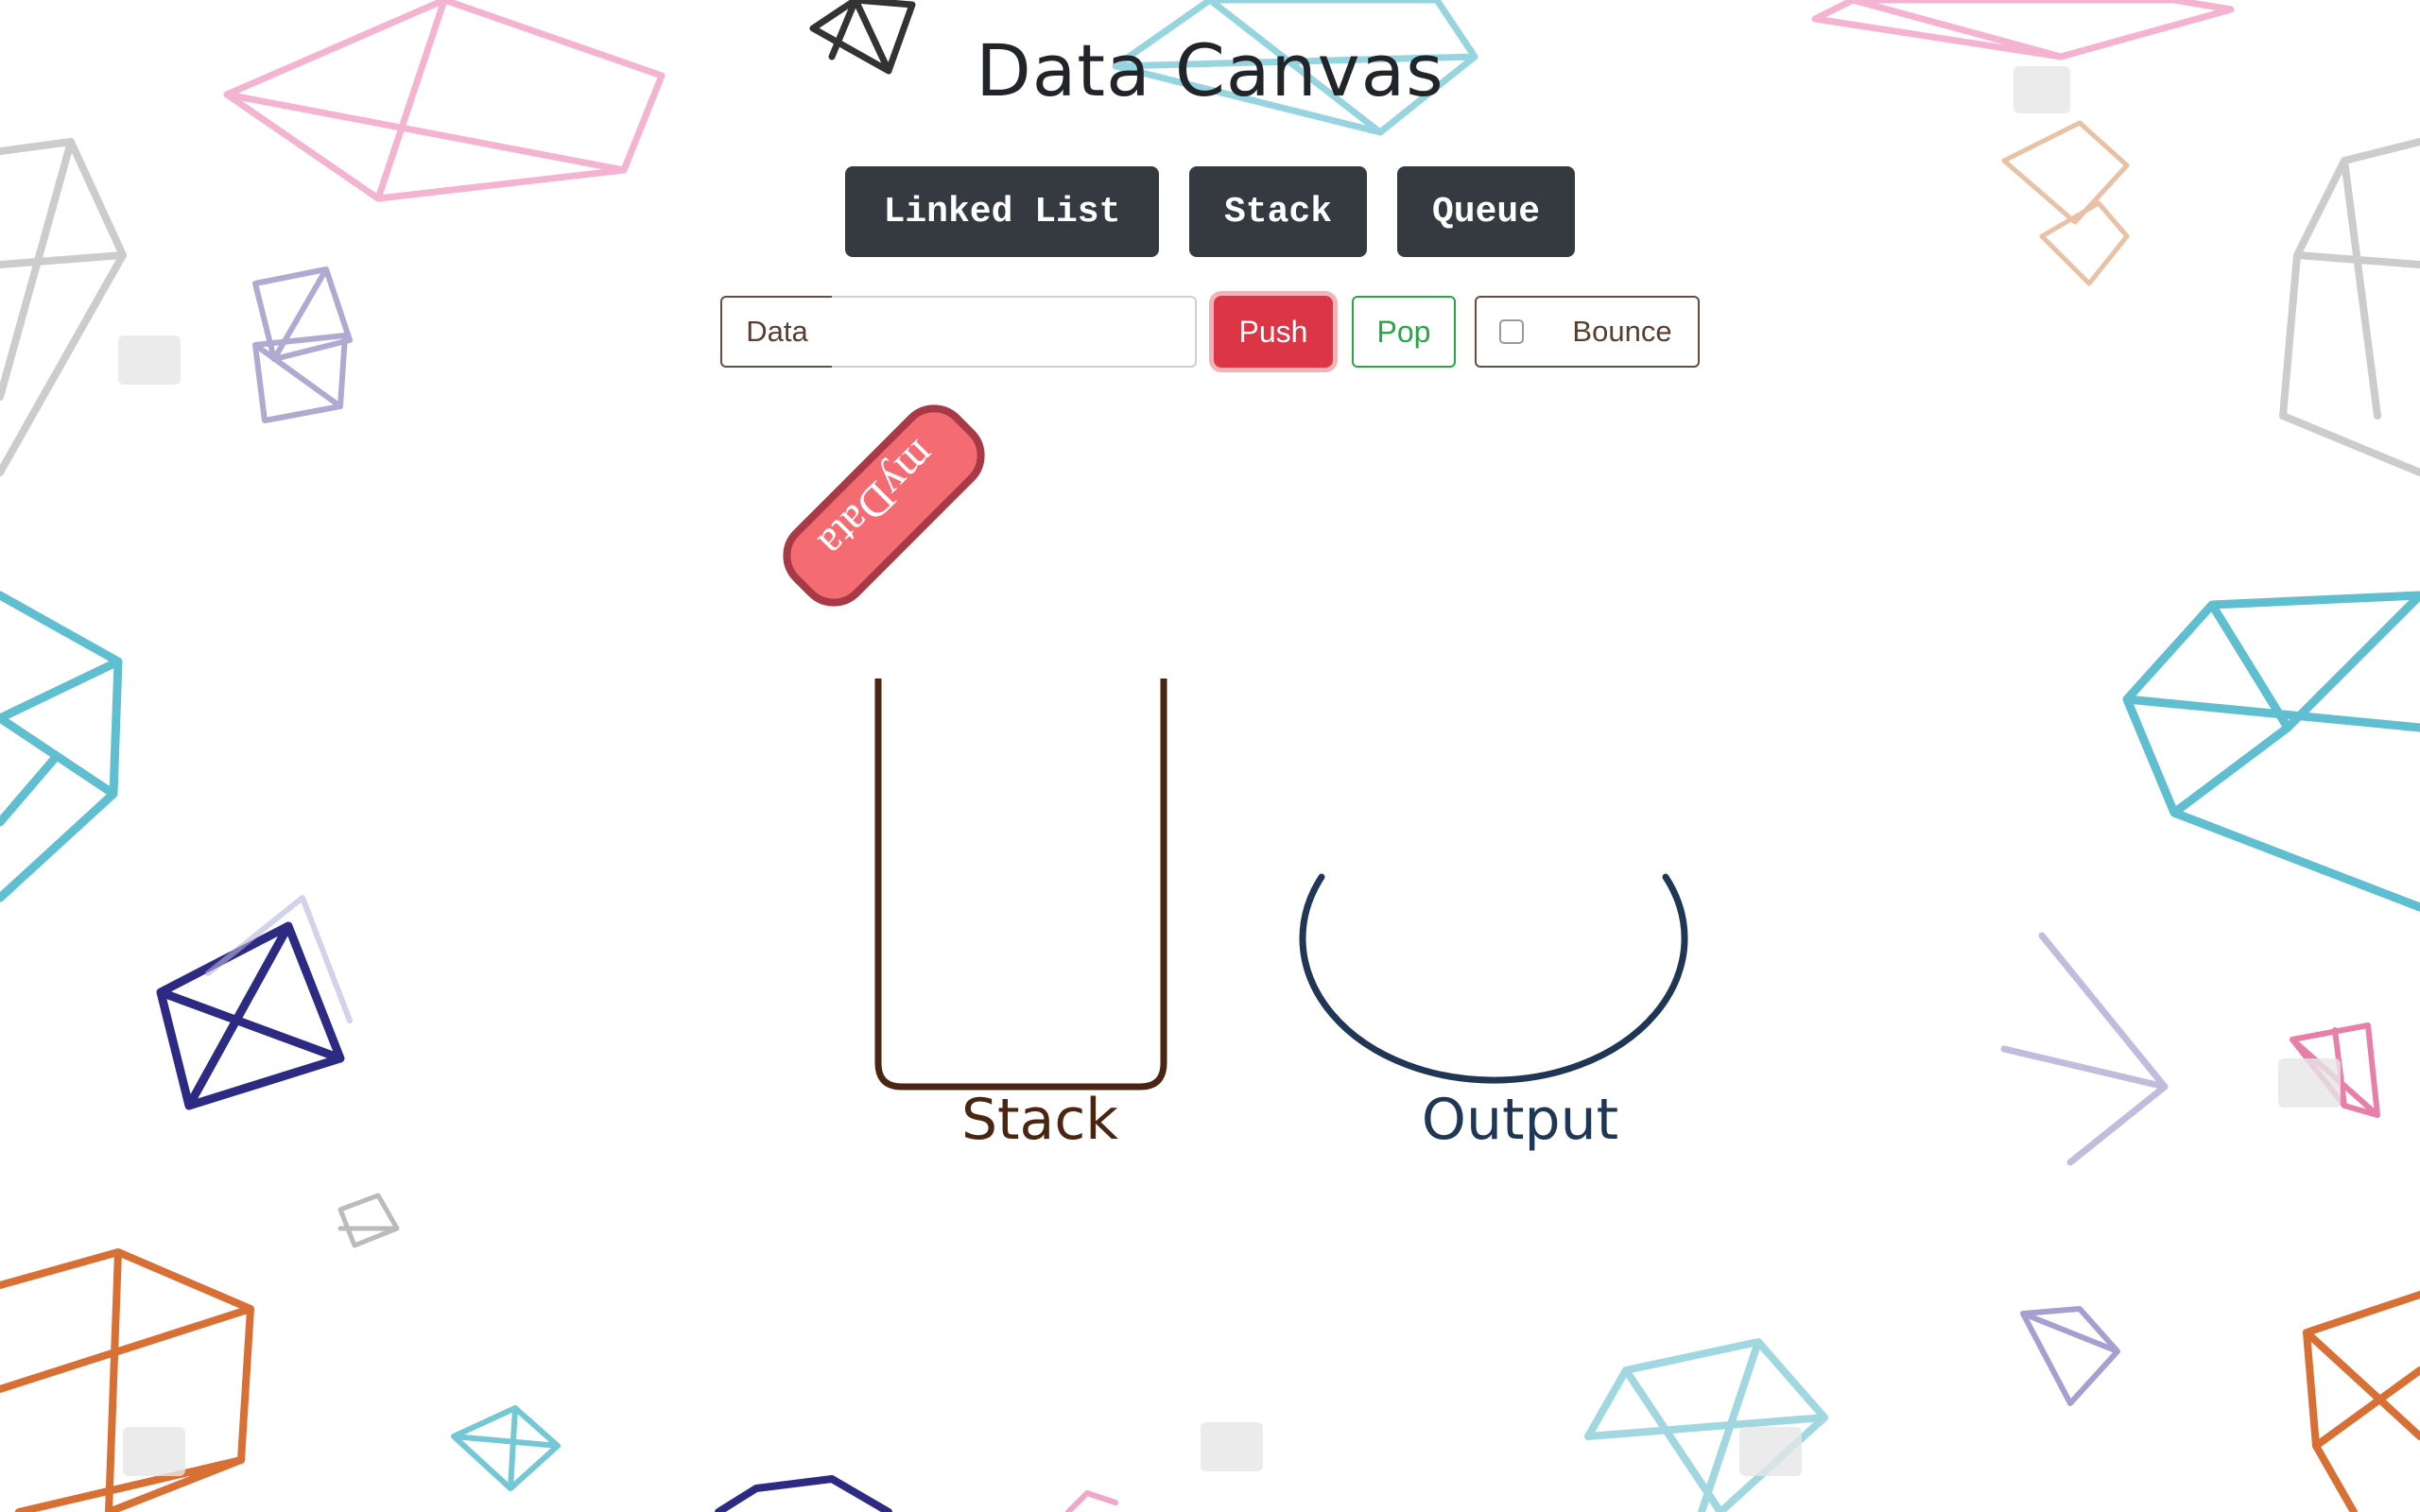 The height and width of the screenshot is (1512, 2420). What do you see at coordinates (1520, 1120) in the screenshot?
I see `output-label: Output` at bounding box center [1520, 1120].